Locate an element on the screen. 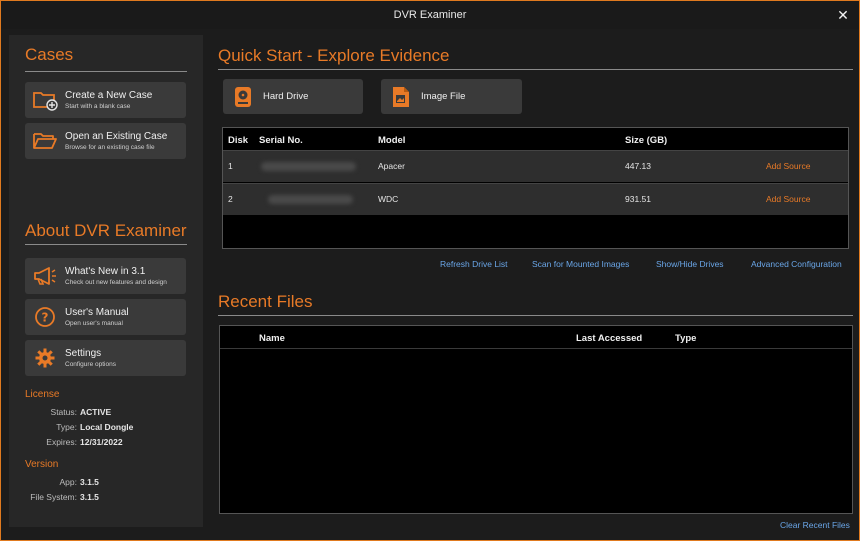 The image size is (860, 541). manual-title: User's Manual is located at coordinates (97, 312).